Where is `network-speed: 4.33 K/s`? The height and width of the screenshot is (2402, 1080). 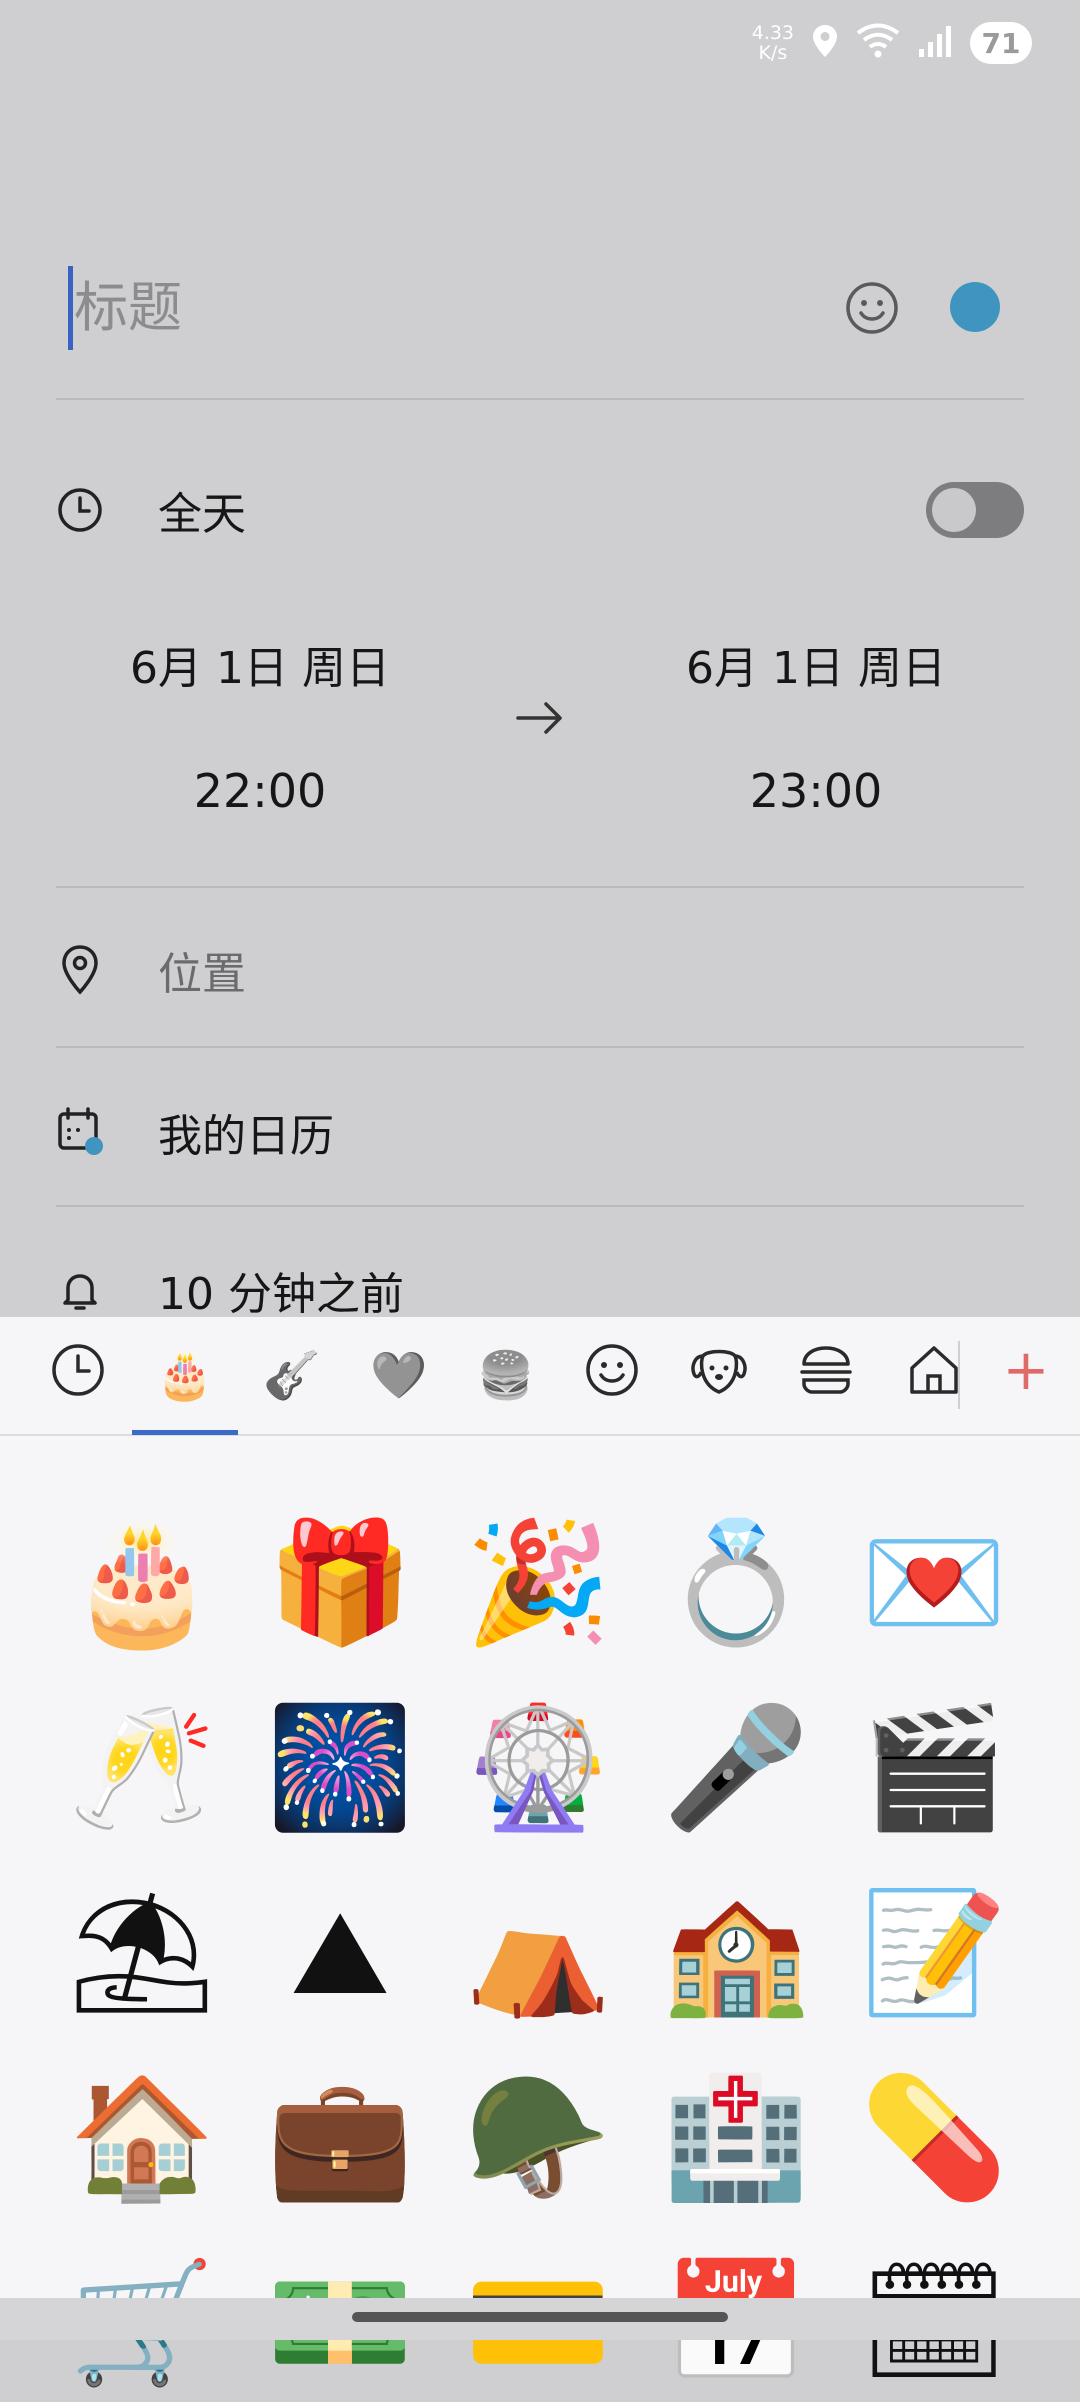
network-speed: 4.33 K/s is located at coordinates (773, 43).